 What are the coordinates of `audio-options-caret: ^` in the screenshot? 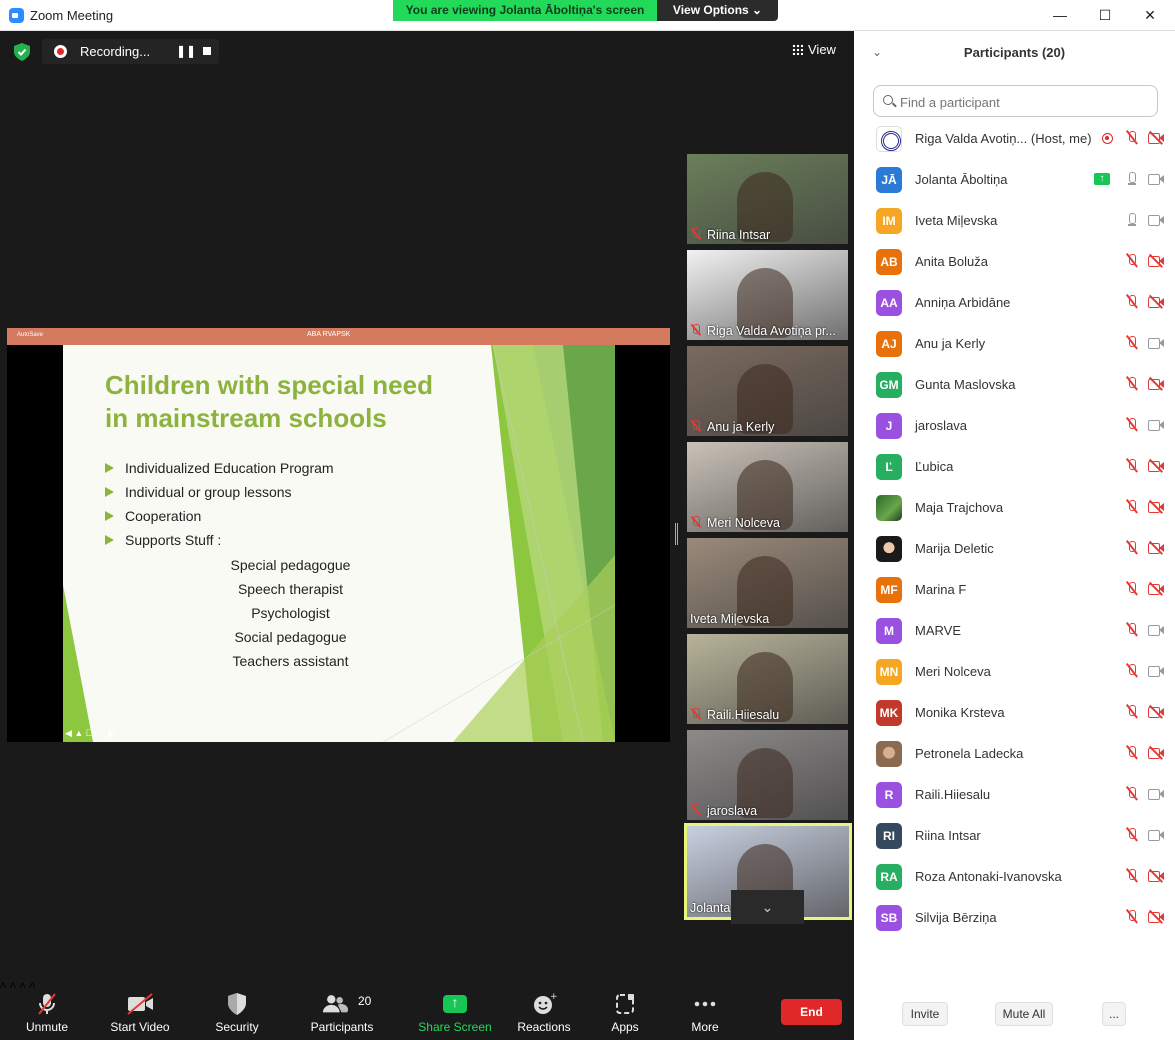 It's located at (3, 987).